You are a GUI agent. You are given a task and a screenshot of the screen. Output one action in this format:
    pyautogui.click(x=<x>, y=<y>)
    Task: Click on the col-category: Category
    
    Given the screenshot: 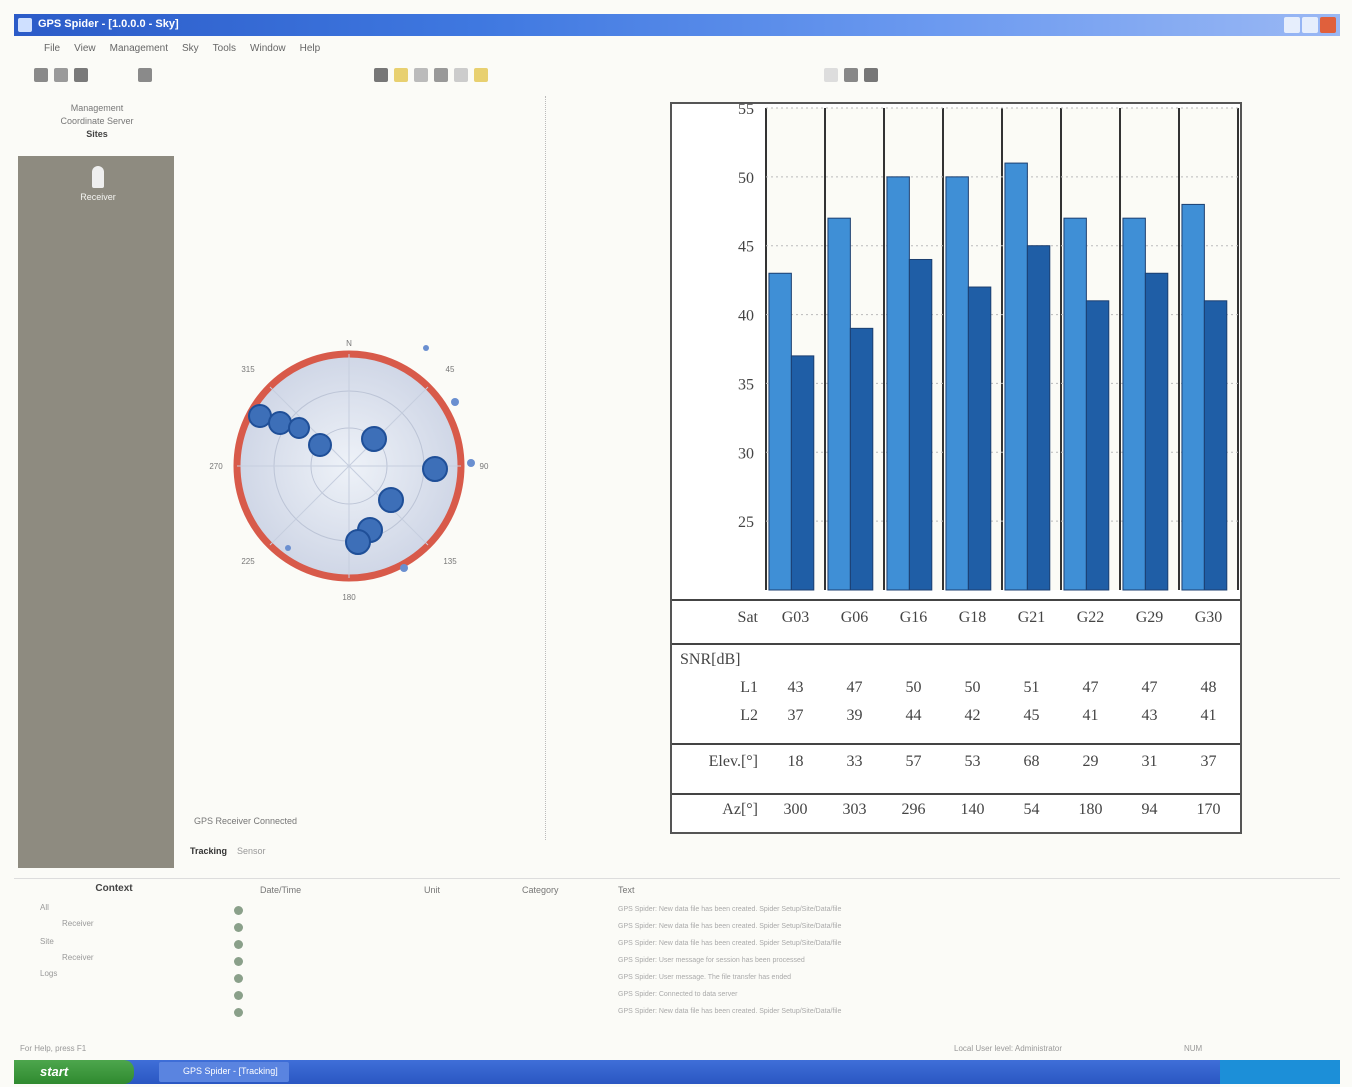 What is the action you would take?
    pyautogui.click(x=540, y=890)
    